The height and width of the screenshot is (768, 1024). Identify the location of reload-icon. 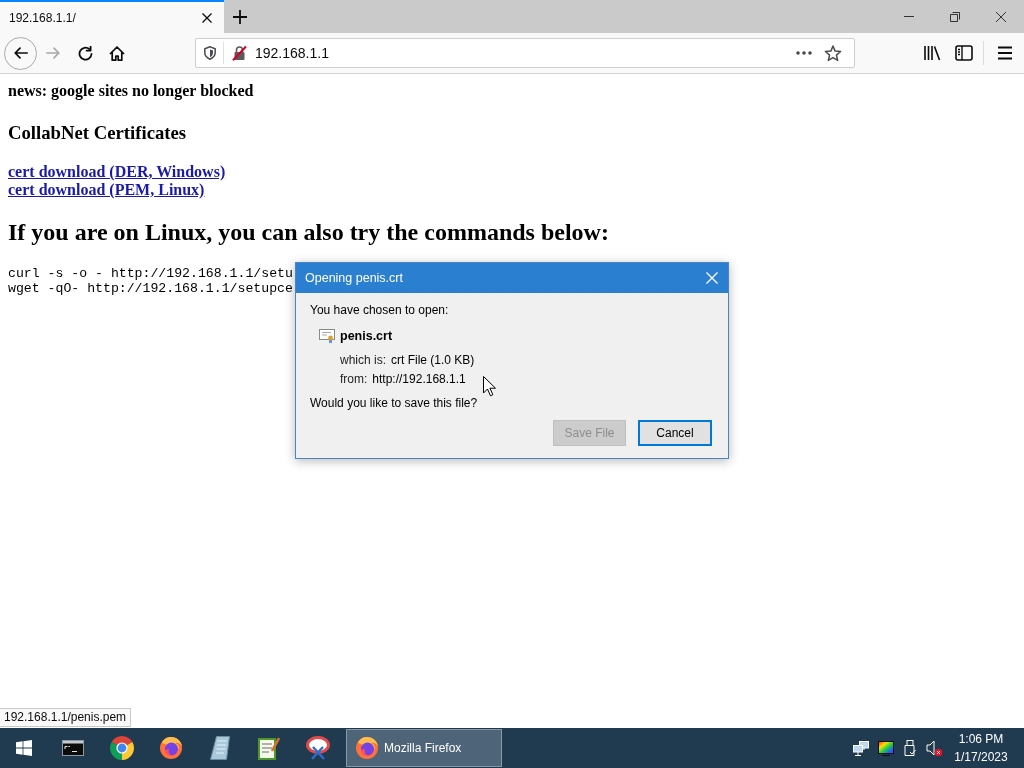
(85, 53).